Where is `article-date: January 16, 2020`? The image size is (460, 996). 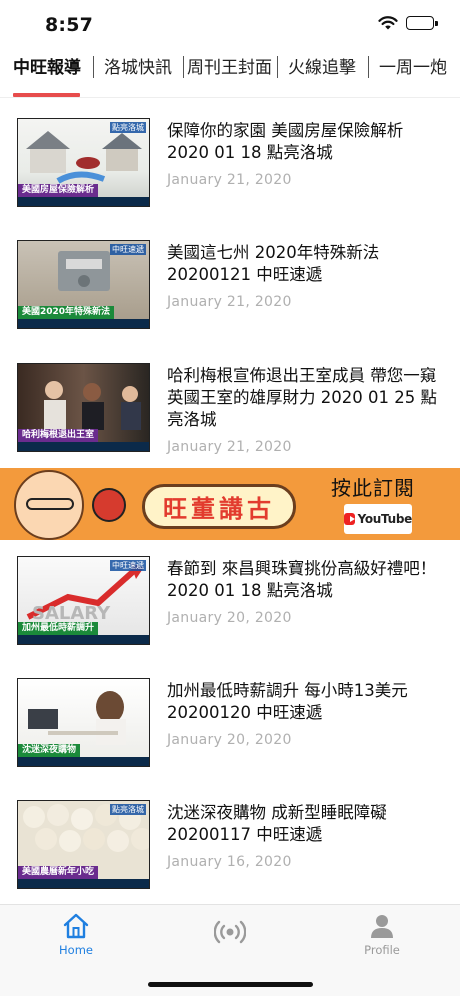
article-date: January 16, 2020 is located at coordinates (229, 862).